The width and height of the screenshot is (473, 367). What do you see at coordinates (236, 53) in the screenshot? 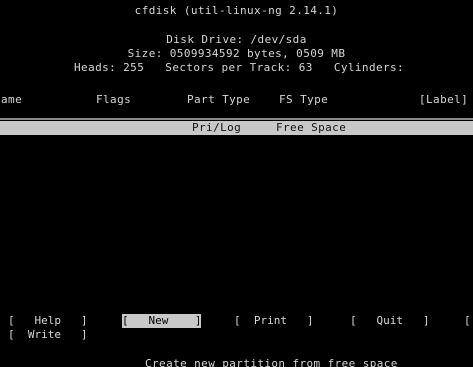
I see `disk-size-line: Size: 0509934592 bytes, 0509 MB` at bounding box center [236, 53].